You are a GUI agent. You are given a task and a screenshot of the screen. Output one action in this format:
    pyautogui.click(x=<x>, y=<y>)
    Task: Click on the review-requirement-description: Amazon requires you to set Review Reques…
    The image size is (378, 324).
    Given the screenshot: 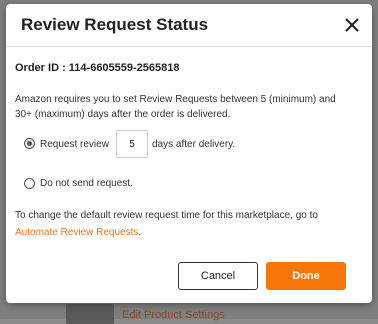 What is the action you would take?
    pyautogui.click(x=175, y=107)
    